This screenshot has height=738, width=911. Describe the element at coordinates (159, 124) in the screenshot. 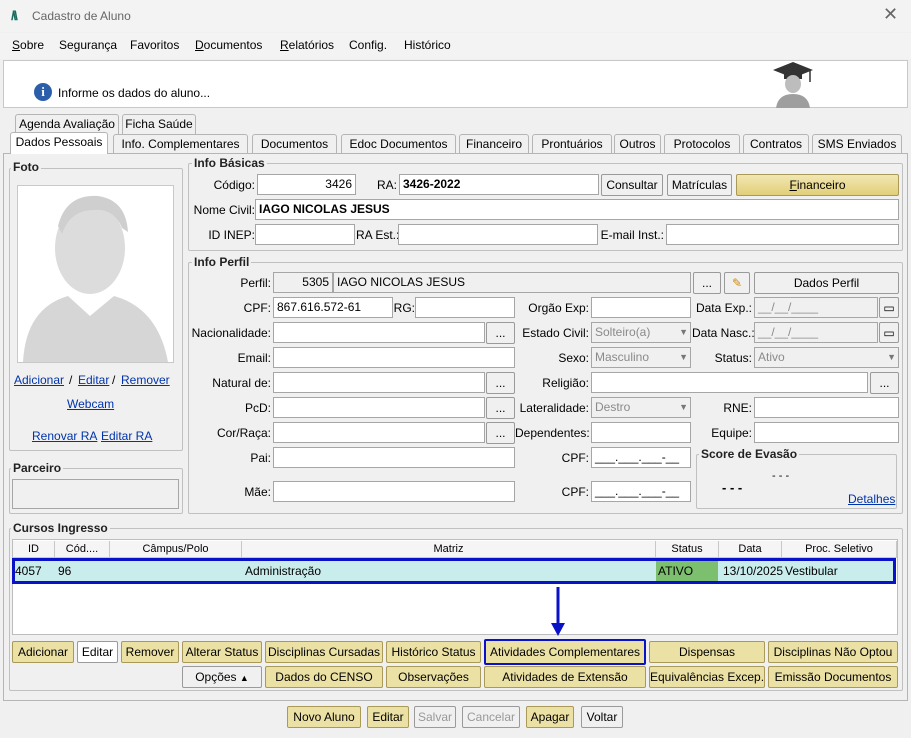

I see `tab-ficha-saude: Ficha Saúde` at that location.